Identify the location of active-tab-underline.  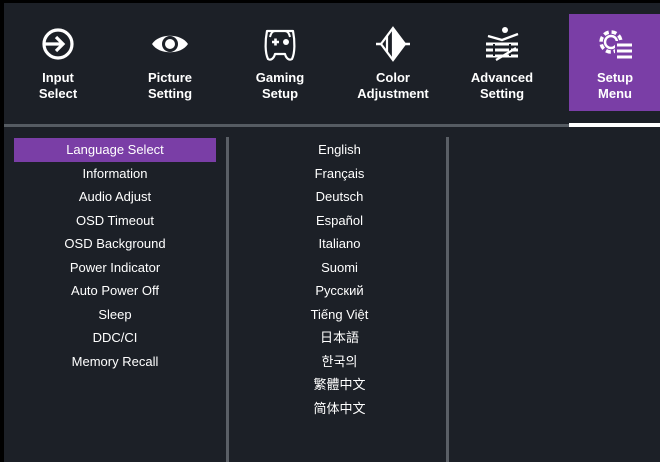
(614, 125).